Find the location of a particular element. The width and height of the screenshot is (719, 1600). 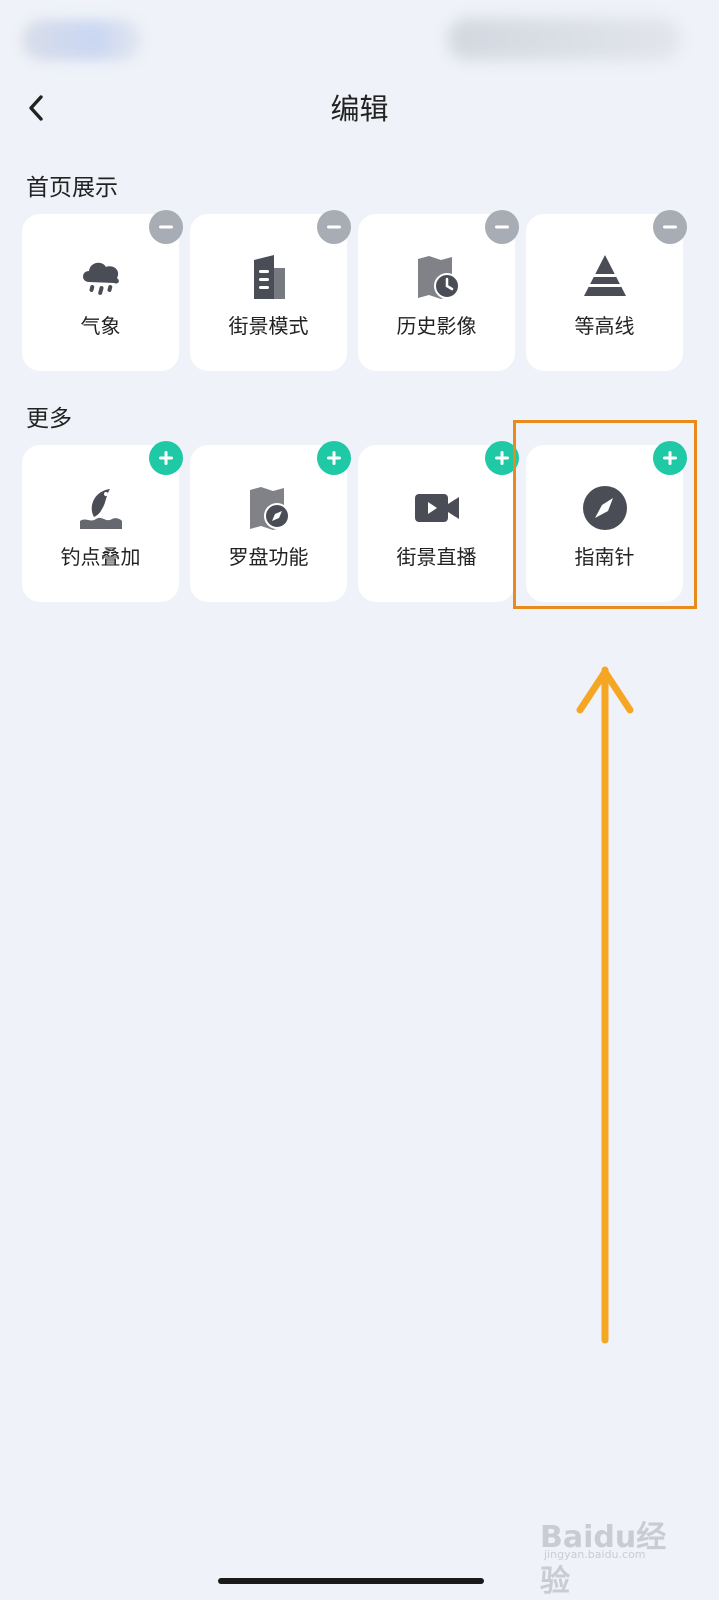

tile-label: 指南针 is located at coordinates (604, 557).